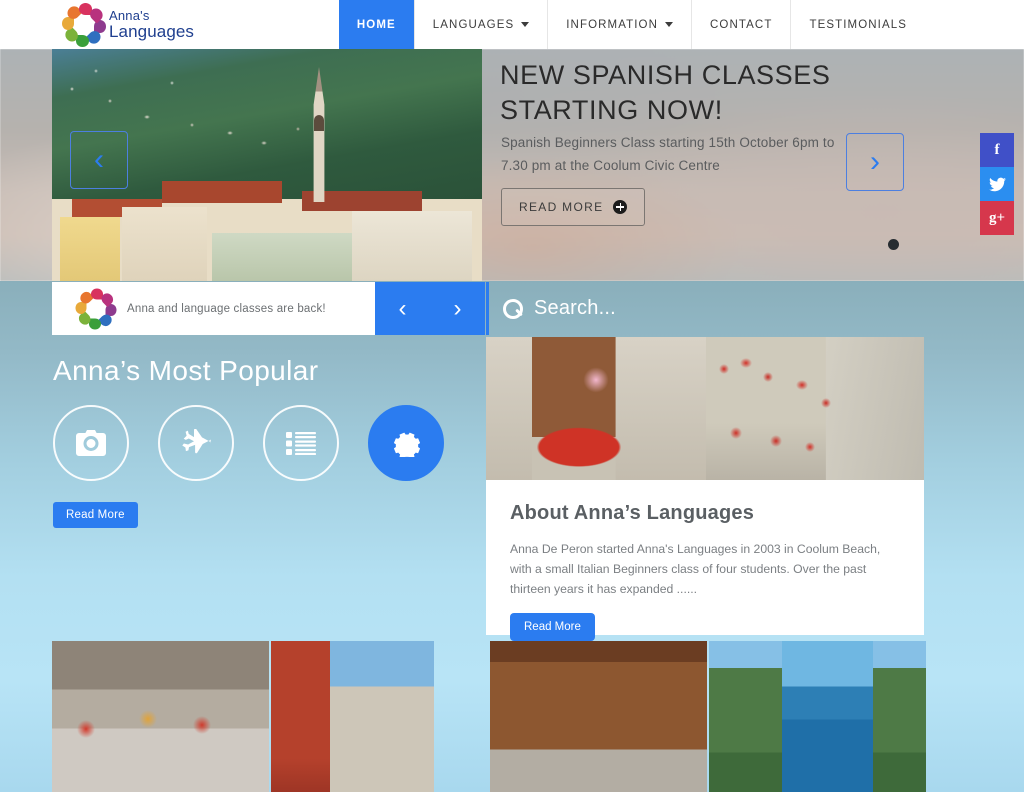 The image size is (1024, 792). What do you see at coordinates (262, 443) in the screenshot?
I see `most-popular-icon-row` at bounding box center [262, 443].